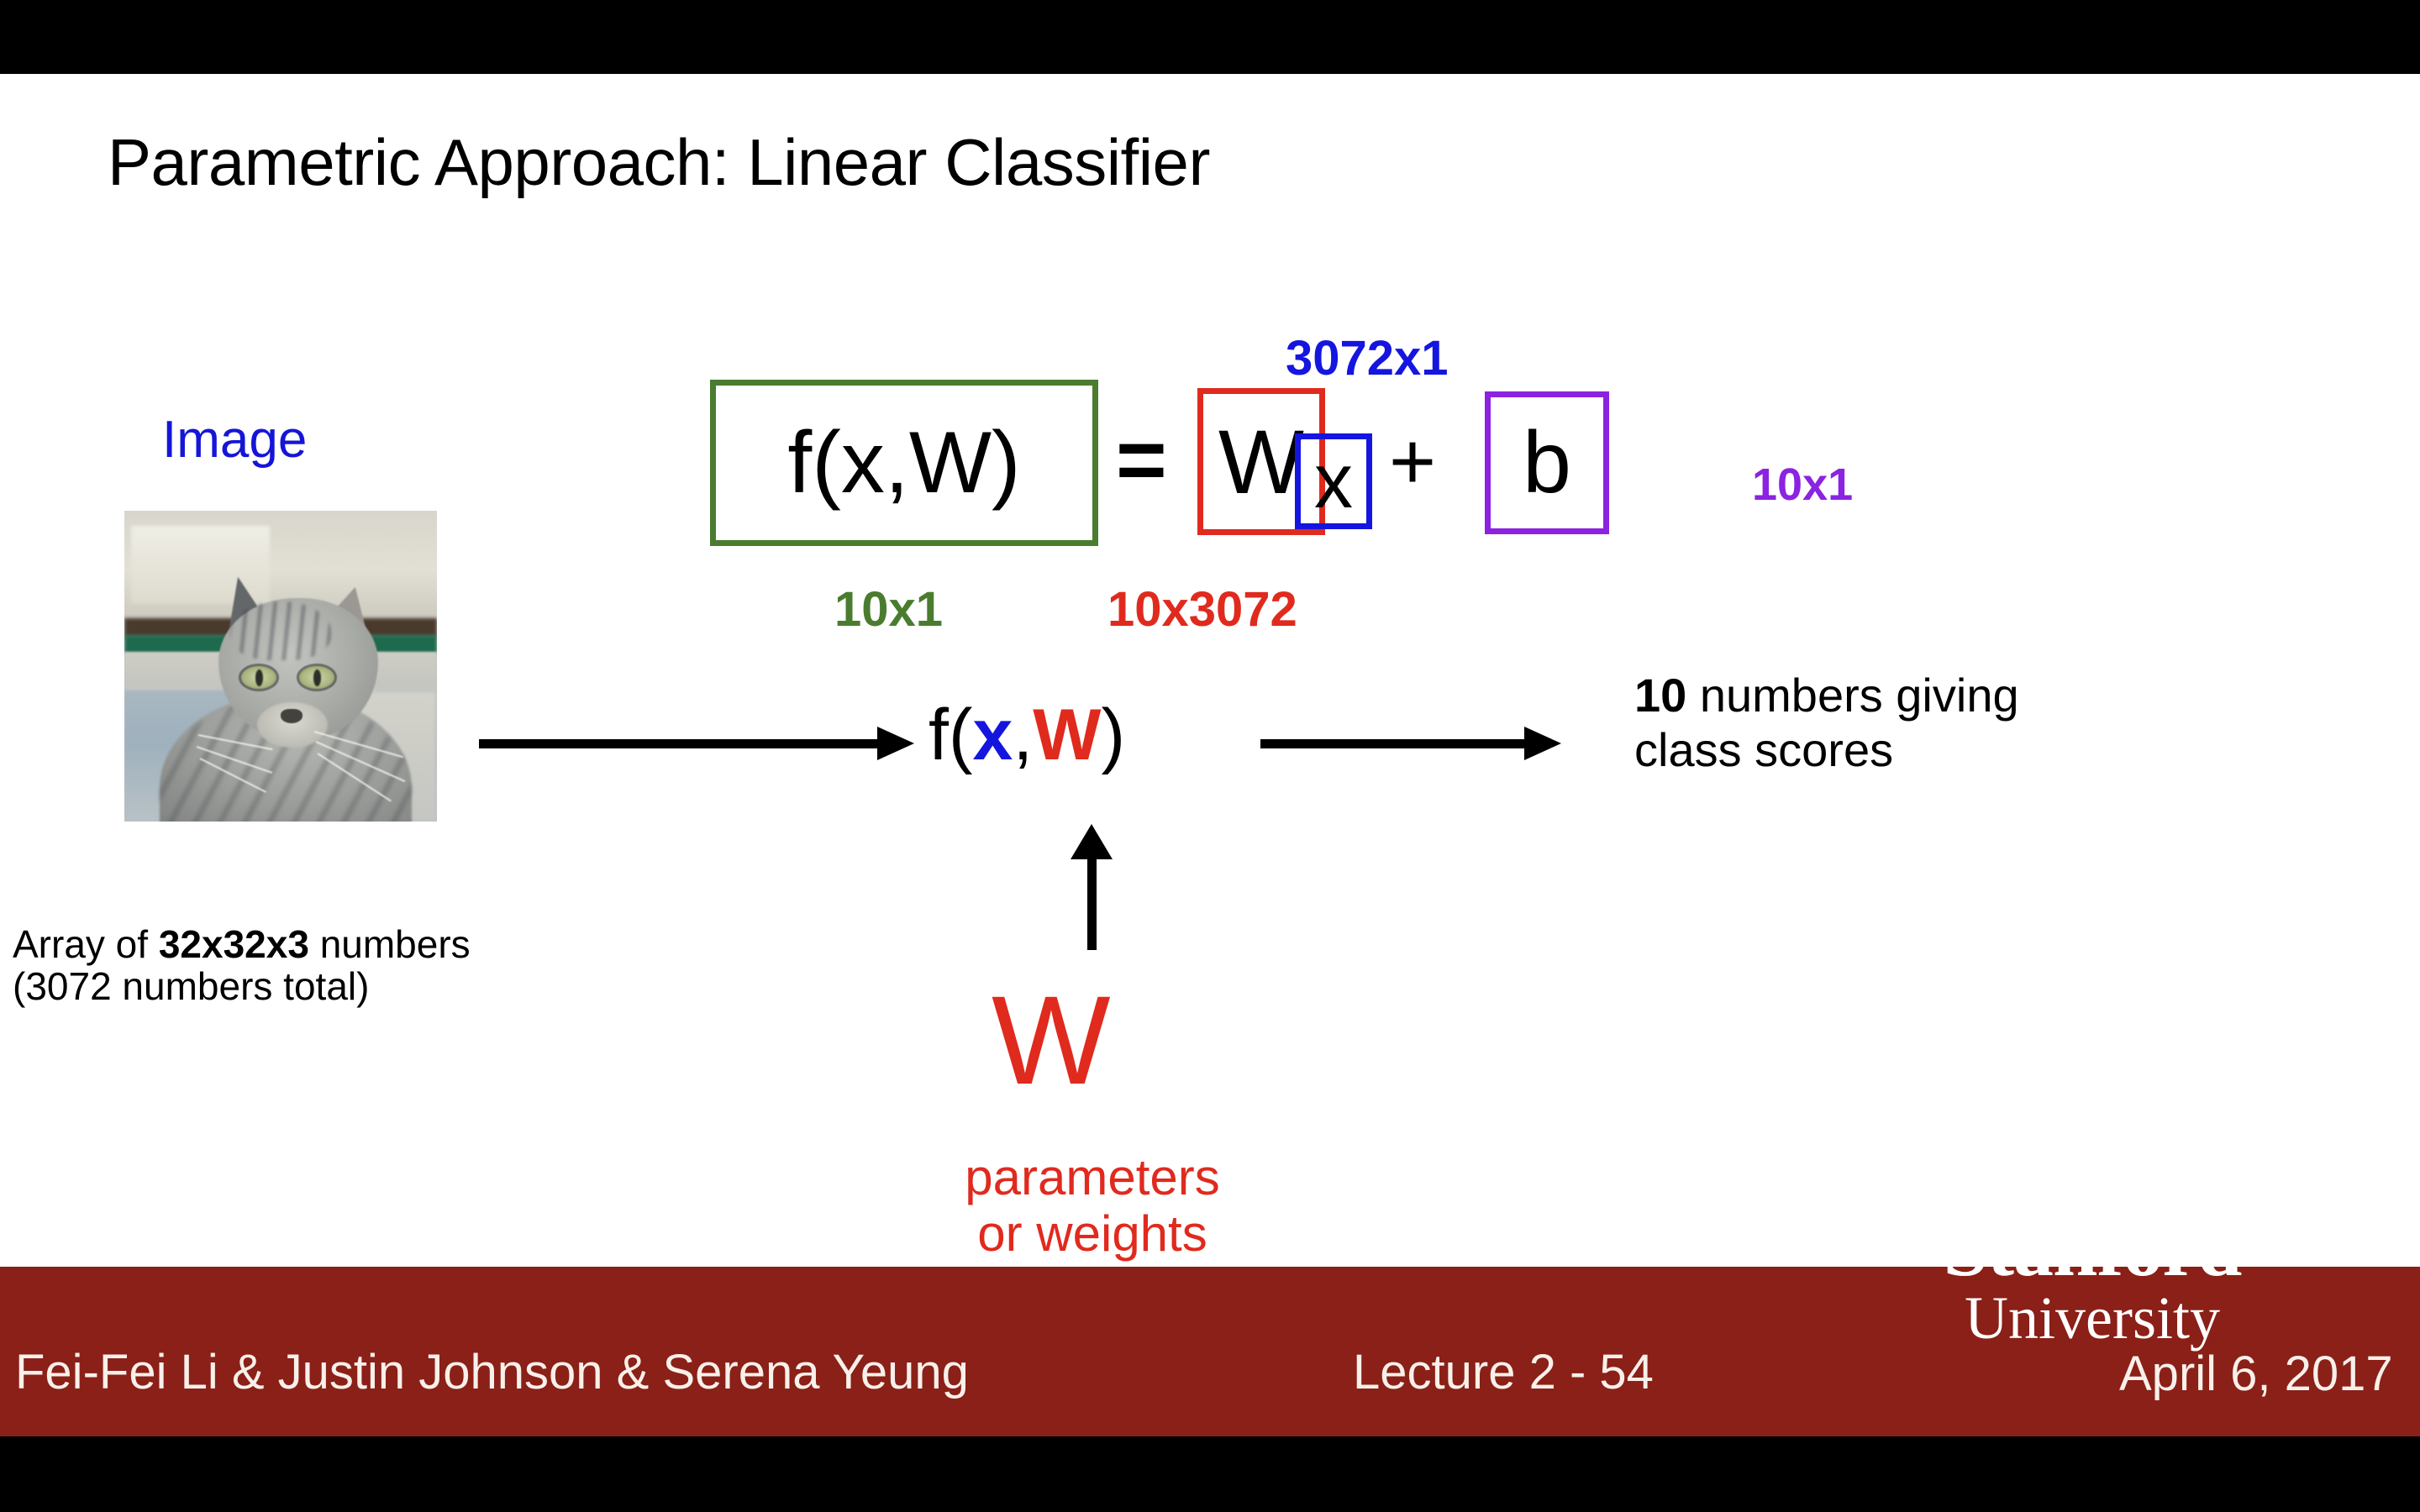 Image resolution: width=2420 pixels, height=1512 pixels. Describe the element at coordinates (2256, 1374) in the screenshot. I see `footer-date: April 6, 2017` at that location.